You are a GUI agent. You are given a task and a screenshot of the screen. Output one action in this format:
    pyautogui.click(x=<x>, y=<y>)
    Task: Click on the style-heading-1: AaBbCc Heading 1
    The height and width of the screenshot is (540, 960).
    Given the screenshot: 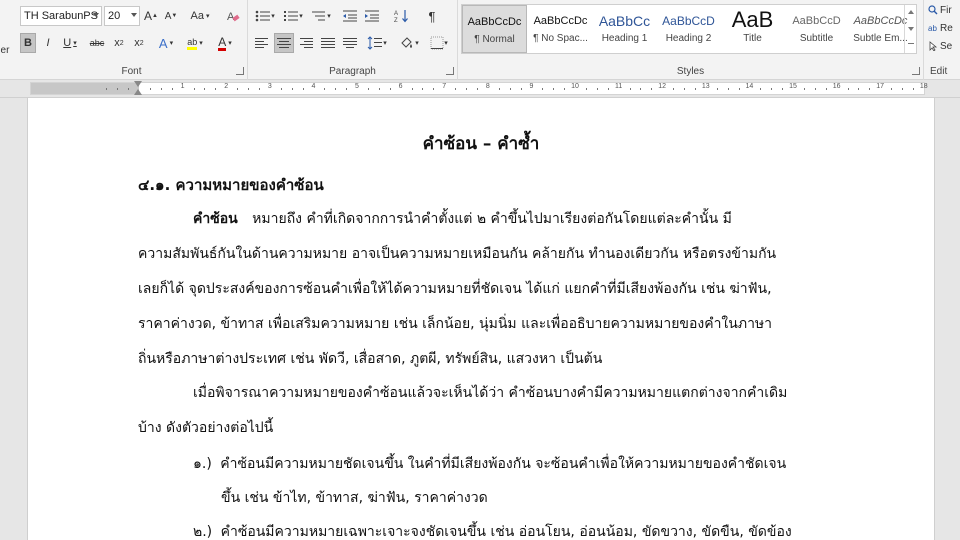 What is the action you would take?
    pyautogui.click(x=624, y=29)
    